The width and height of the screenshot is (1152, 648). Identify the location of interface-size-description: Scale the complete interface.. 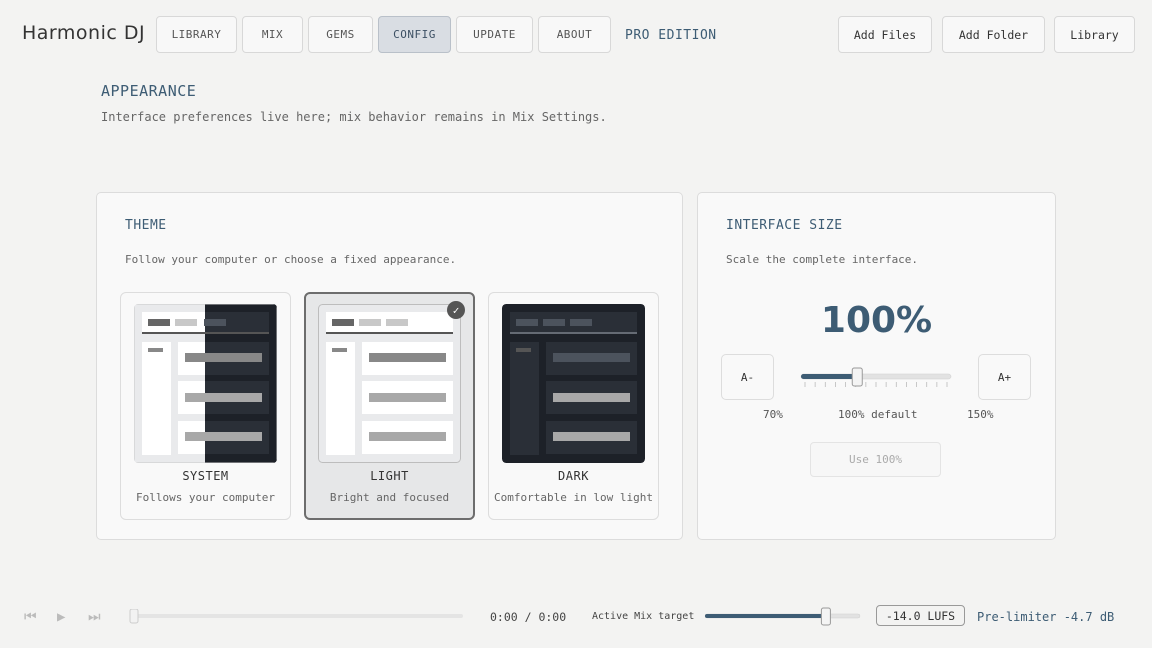
(822, 259).